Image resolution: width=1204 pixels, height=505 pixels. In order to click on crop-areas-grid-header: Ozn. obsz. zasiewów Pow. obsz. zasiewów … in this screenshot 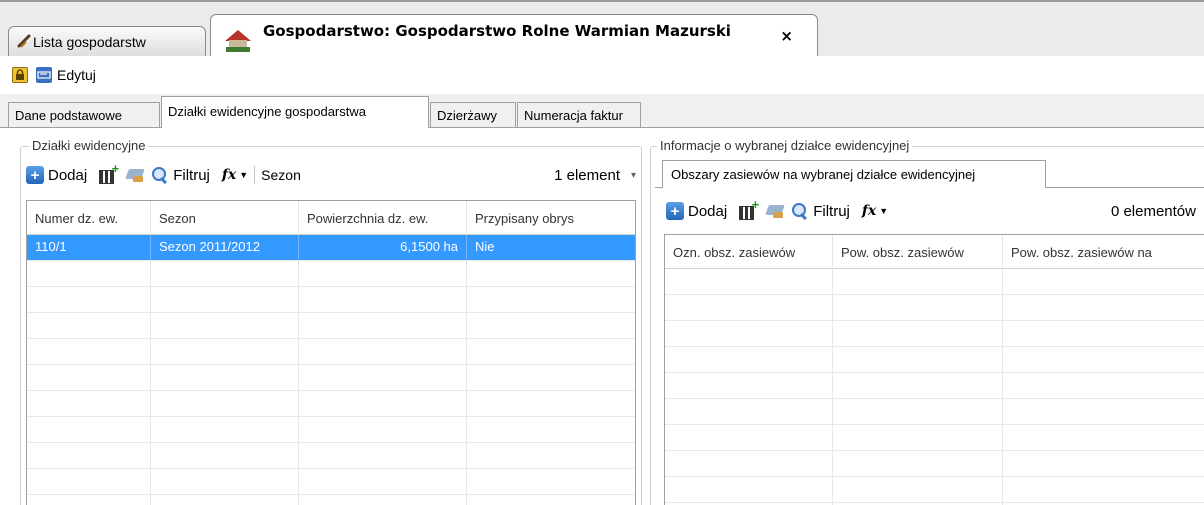, I will do `click(934, 252)`.